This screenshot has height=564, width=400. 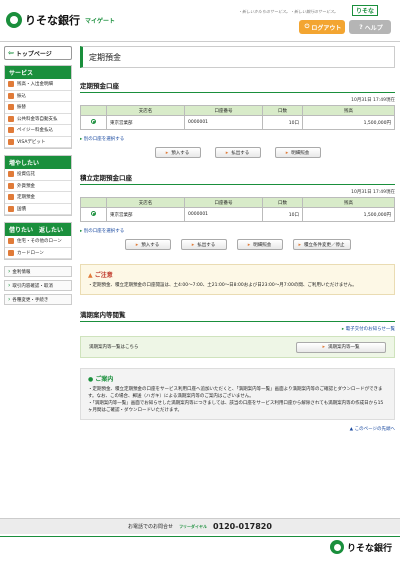 I want to click on sidebar-link-rates: 金利情報, so click(x=38, y=271).